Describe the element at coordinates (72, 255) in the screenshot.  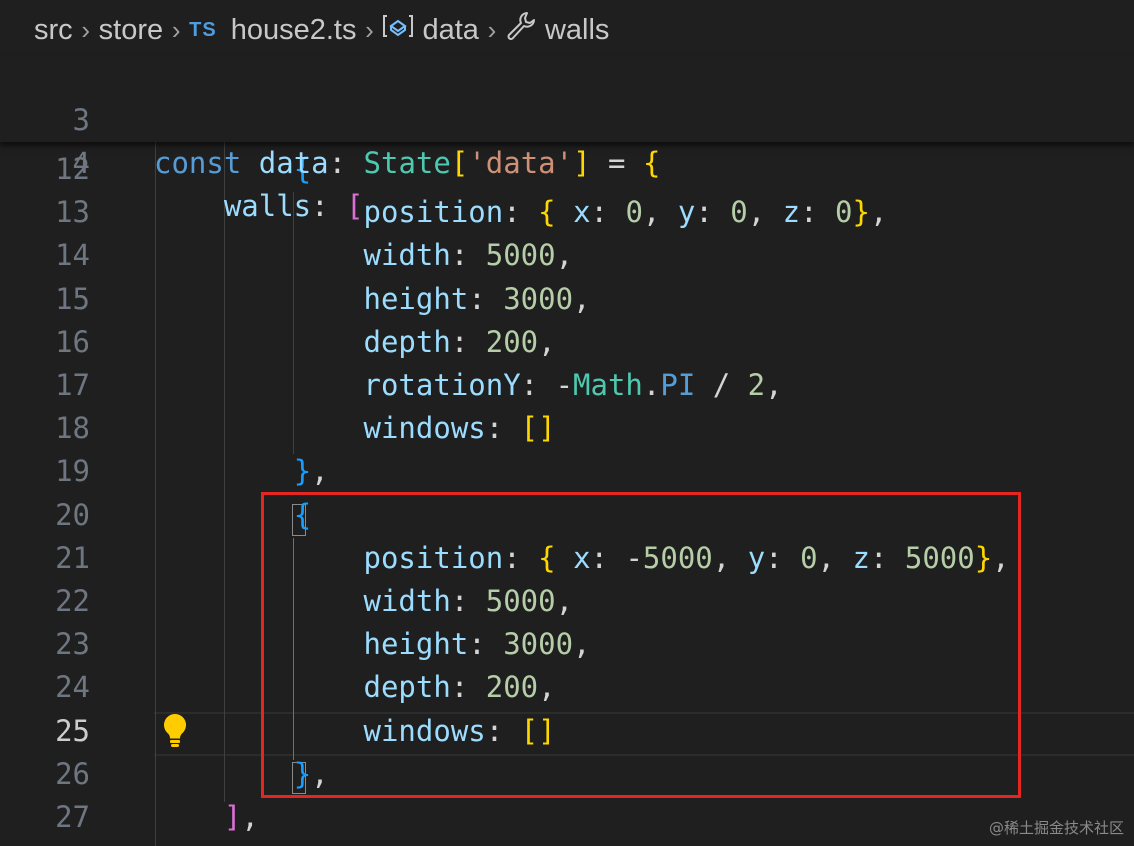
I see `line-number: 14` at that location.